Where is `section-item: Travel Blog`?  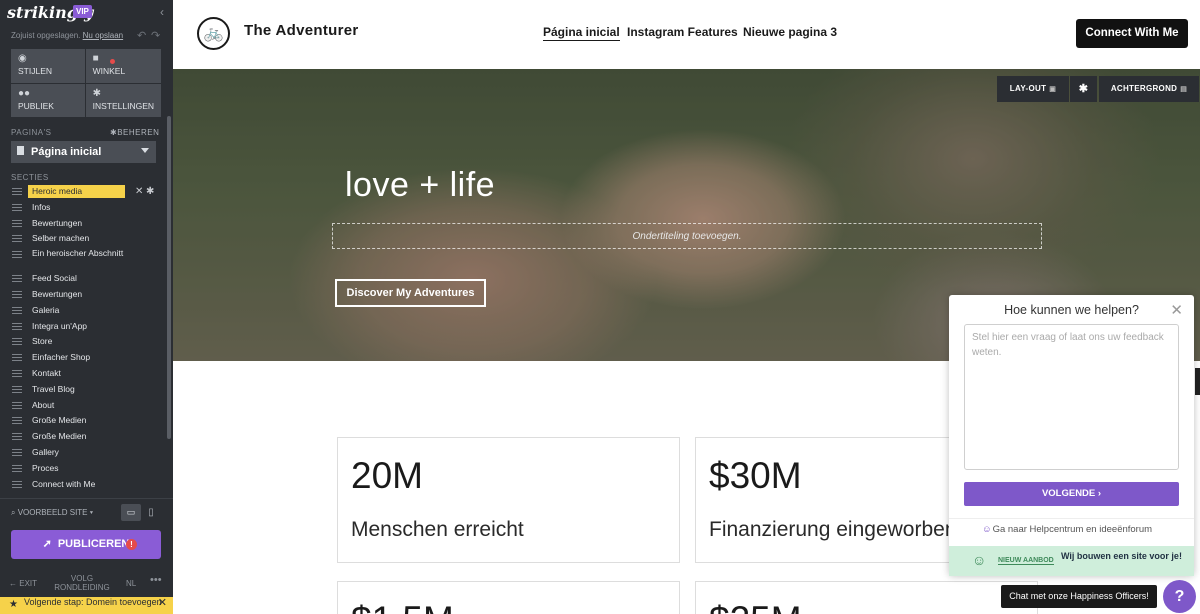 section-item: Travel Blog is located at coordinates (86, 390).